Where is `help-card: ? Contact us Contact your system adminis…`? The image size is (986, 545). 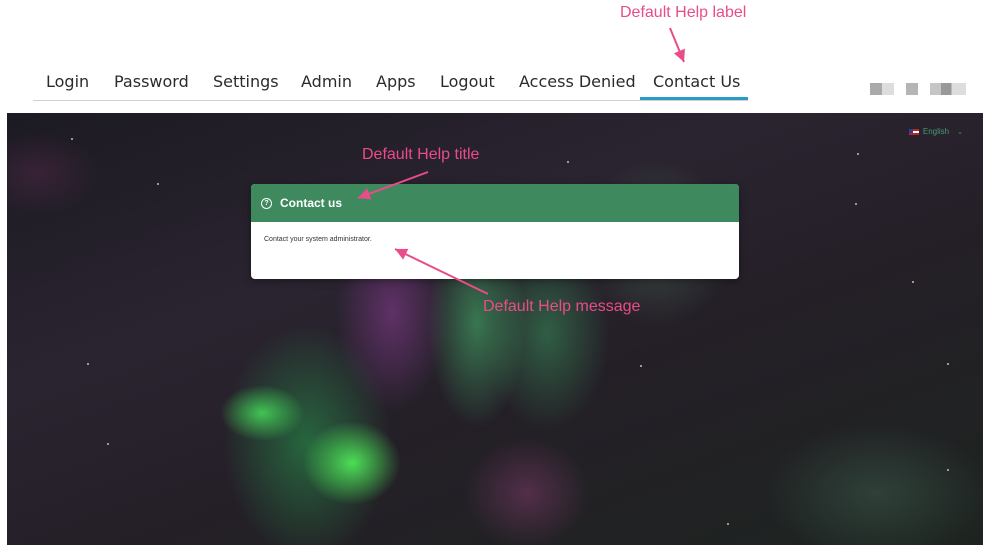
help-card: ? Contact us Contact your system adminis… is located at coordinates (495, 231).